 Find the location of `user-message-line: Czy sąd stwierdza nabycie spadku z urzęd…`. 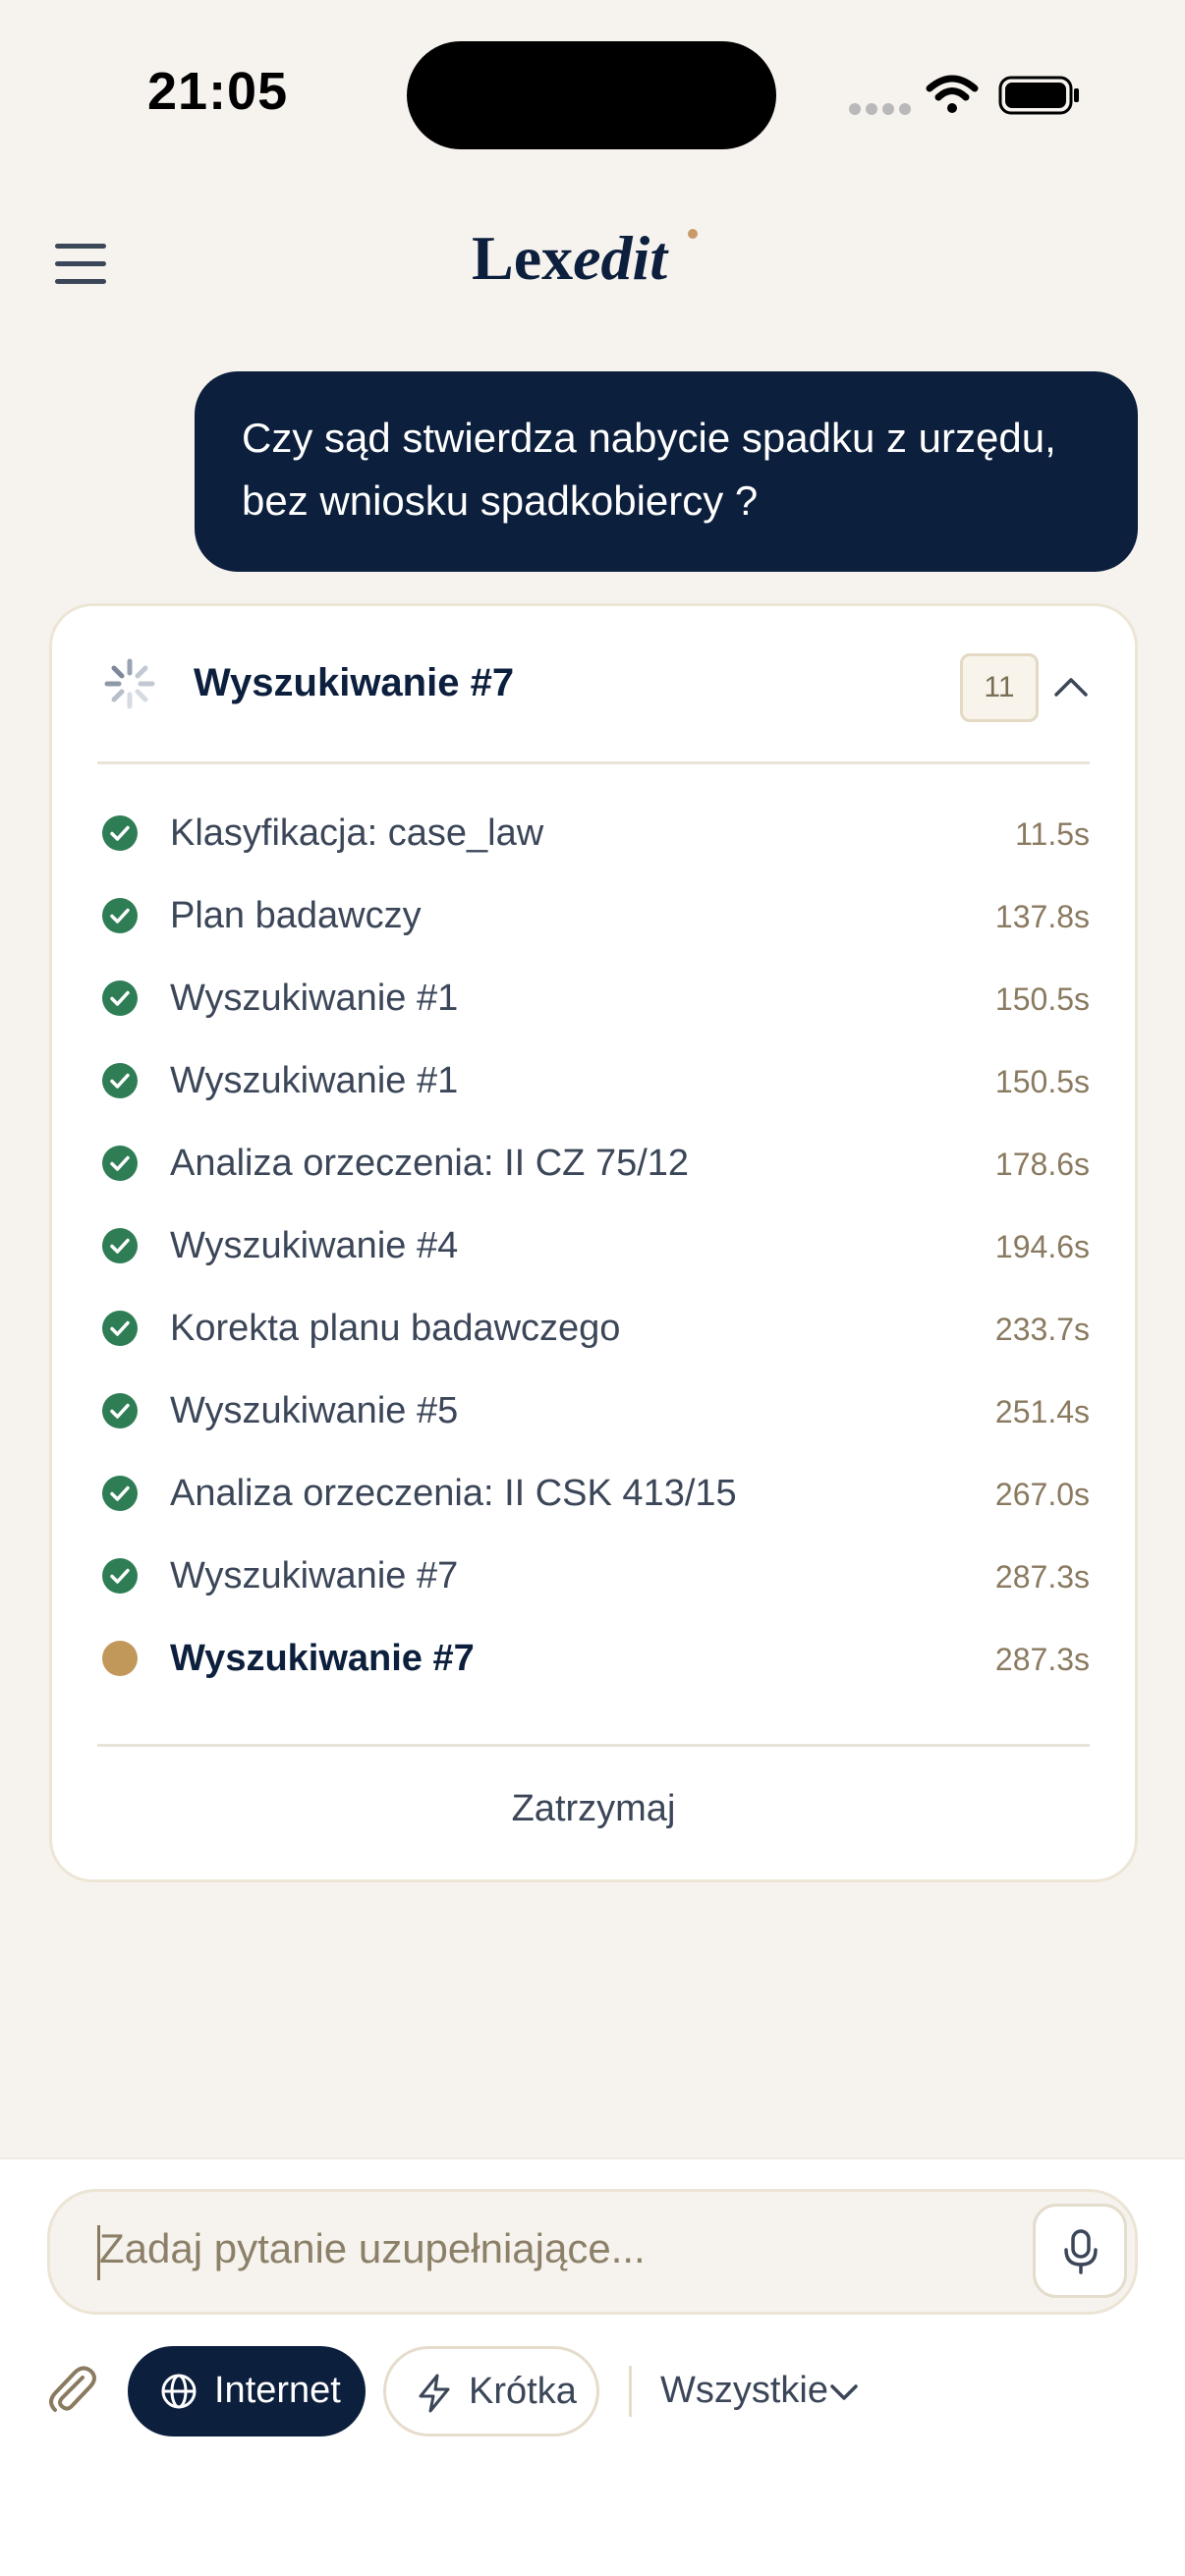

user-message-line: Czy sąd stwierdza nabycie spadku z urzęd… is located at coordinates (649, 438).